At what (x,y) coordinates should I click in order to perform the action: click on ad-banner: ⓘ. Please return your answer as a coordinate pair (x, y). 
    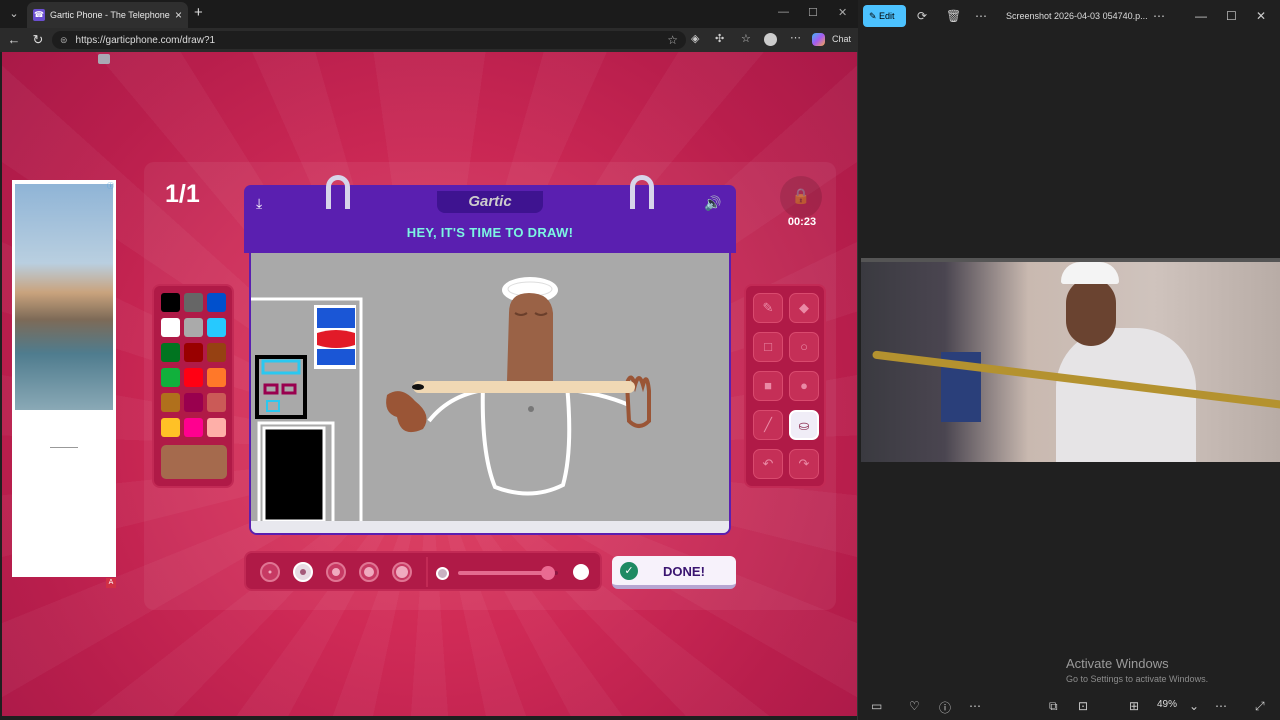
    Looking at the image, I should click on (64, 378).